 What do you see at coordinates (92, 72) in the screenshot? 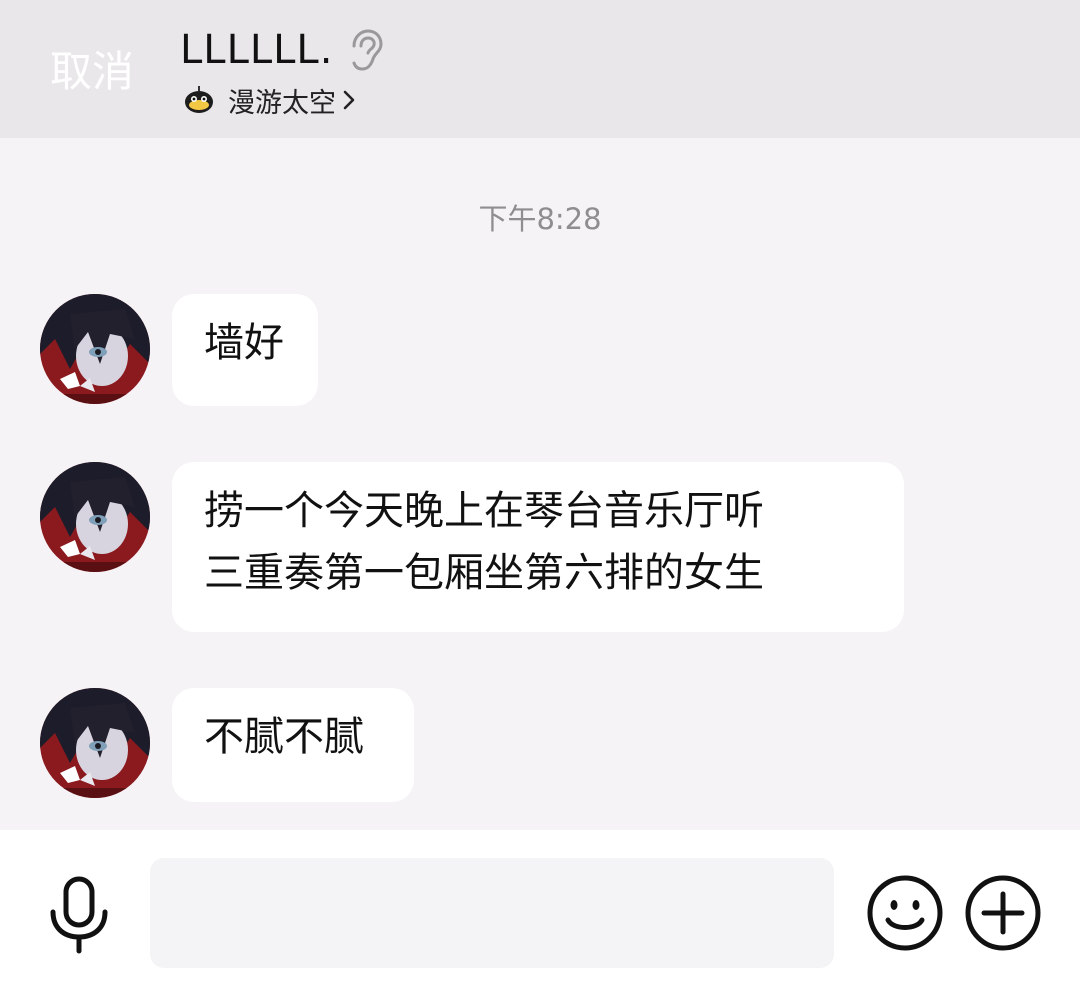
I see `cancel-button: 取消` at bounding box center [92, 72].